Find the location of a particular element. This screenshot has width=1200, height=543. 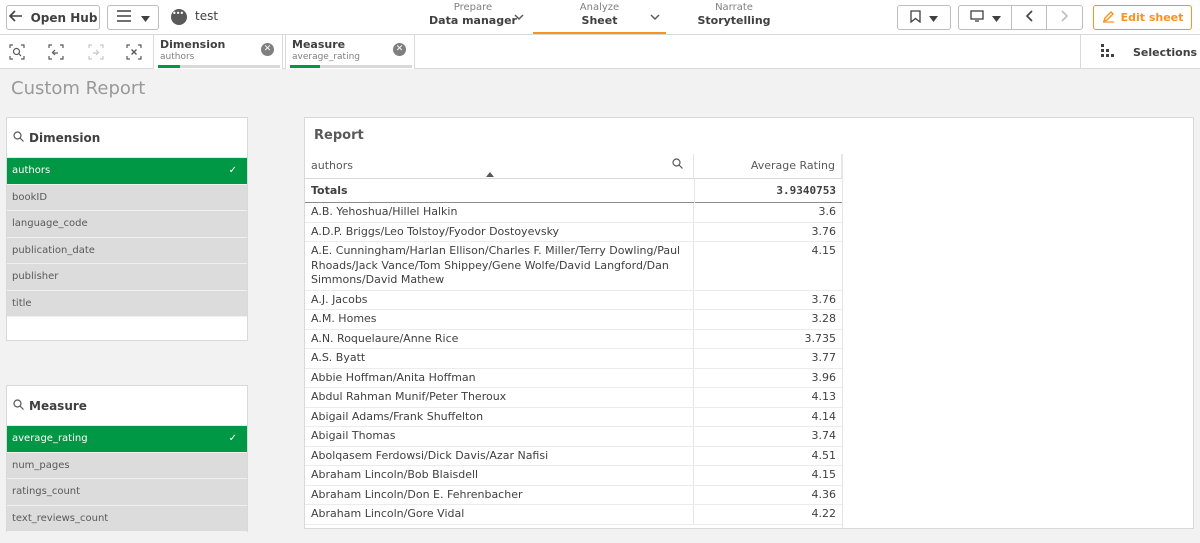

table-row: Abigail Adams/Frank Shuffelton 4.14 is located at coordinates (573, 417).